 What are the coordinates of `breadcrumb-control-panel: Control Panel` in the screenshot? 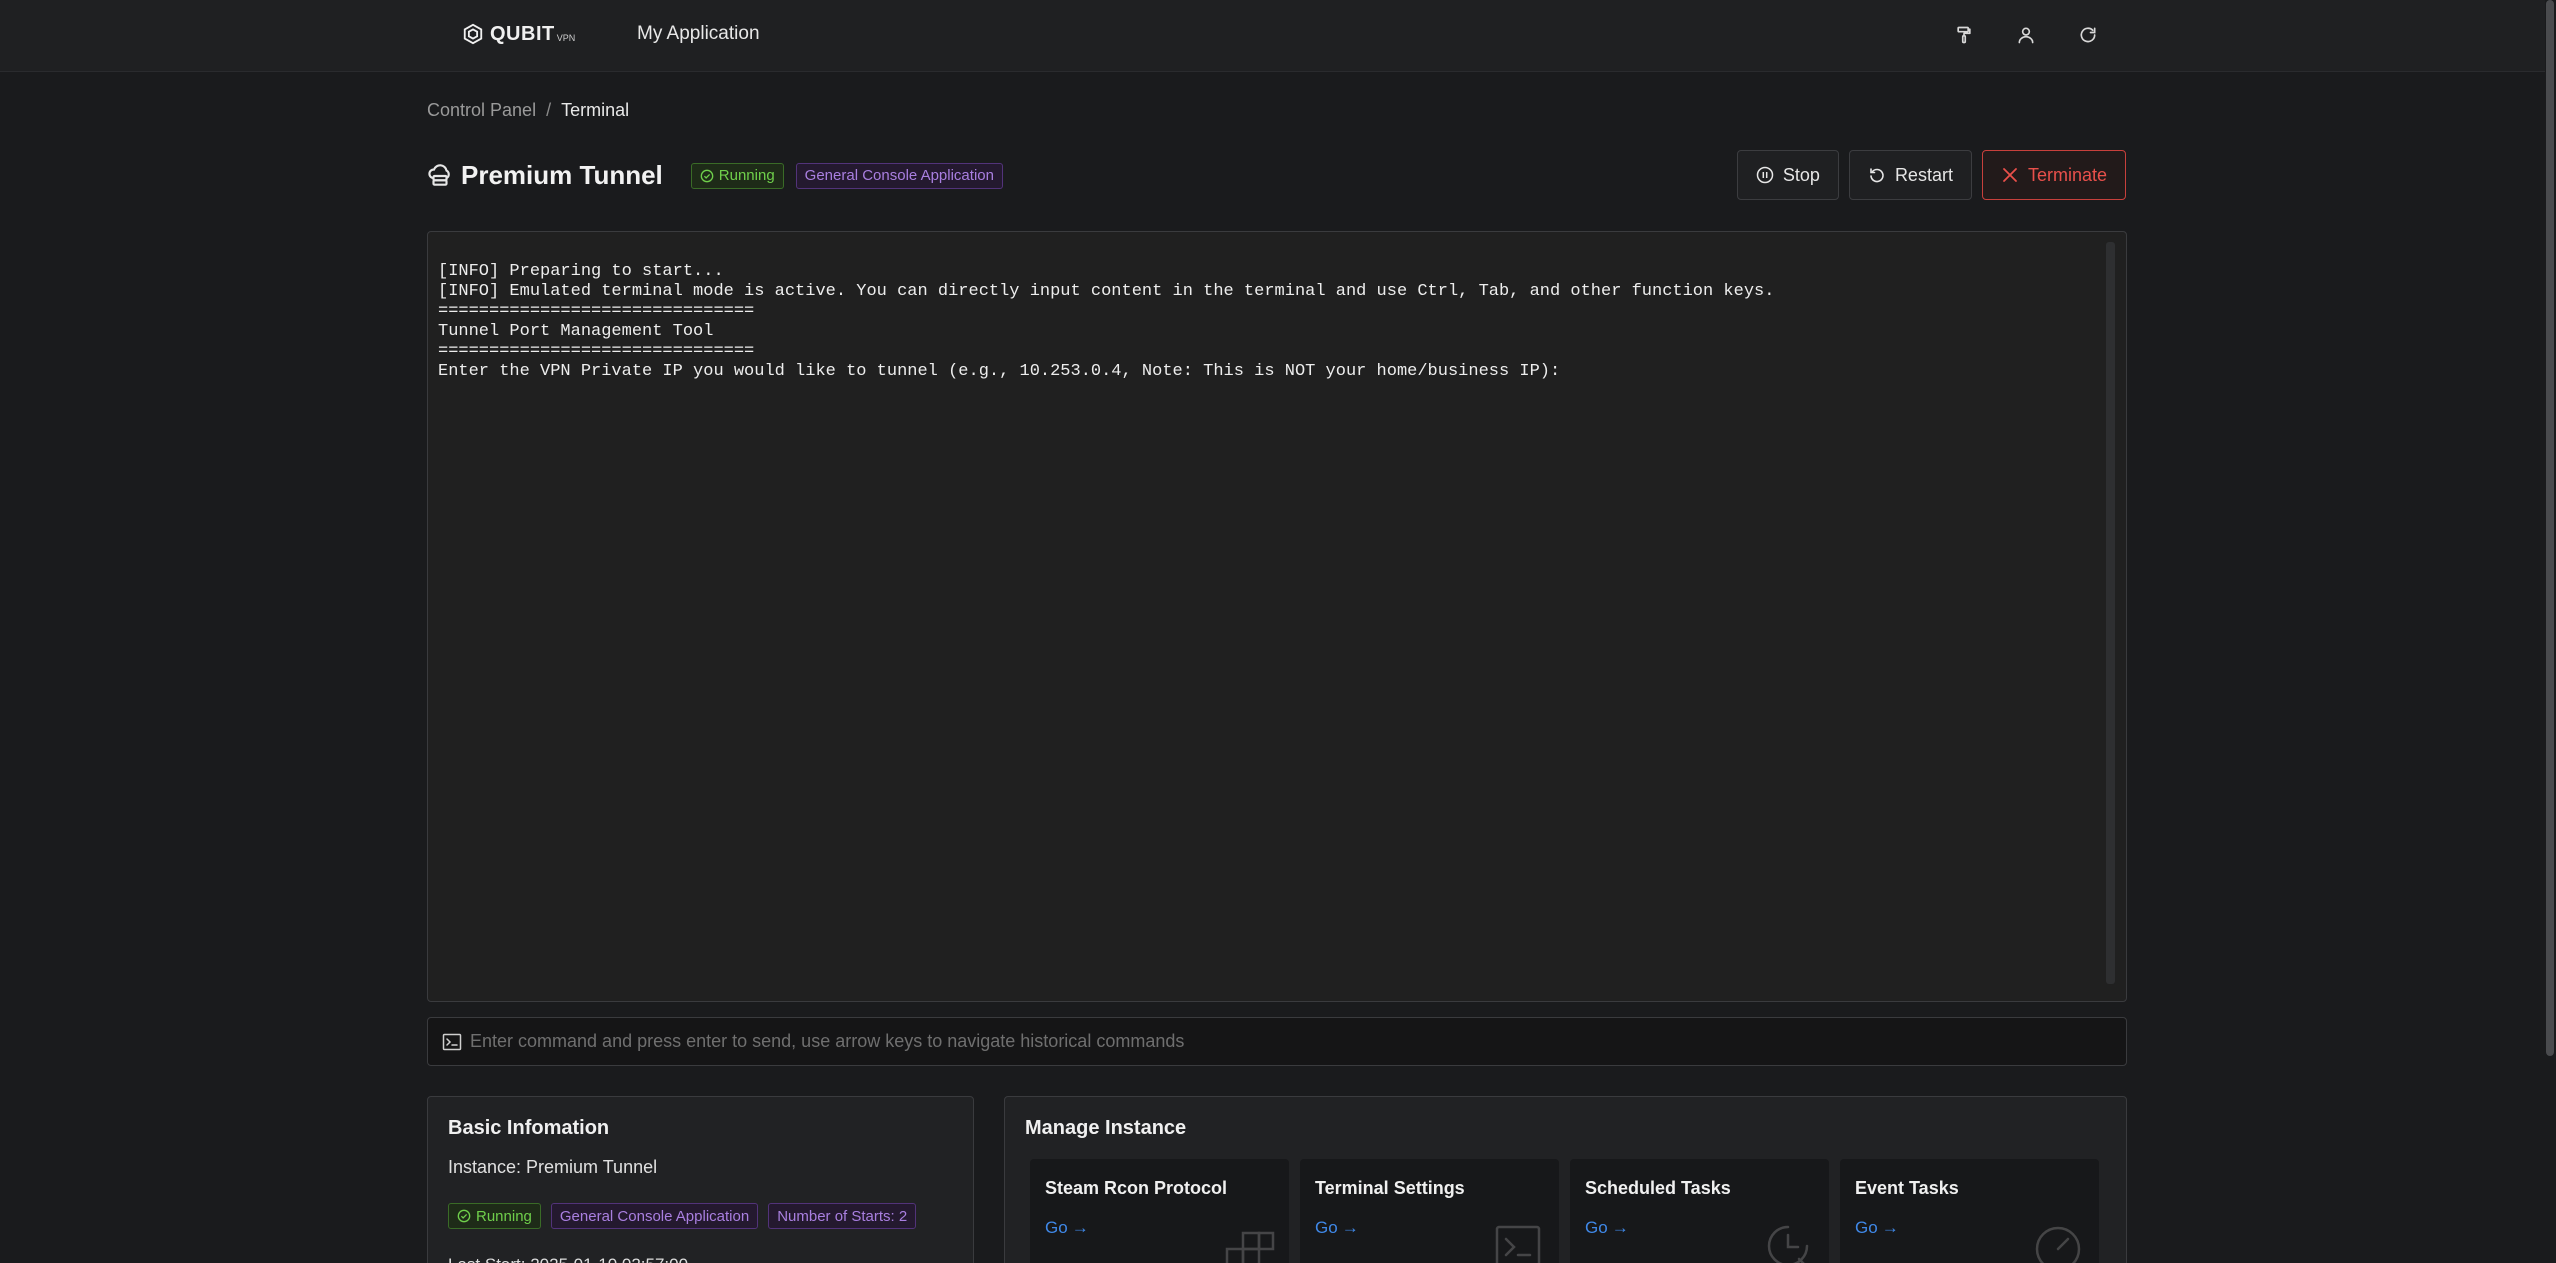 It's located at (481, 110).